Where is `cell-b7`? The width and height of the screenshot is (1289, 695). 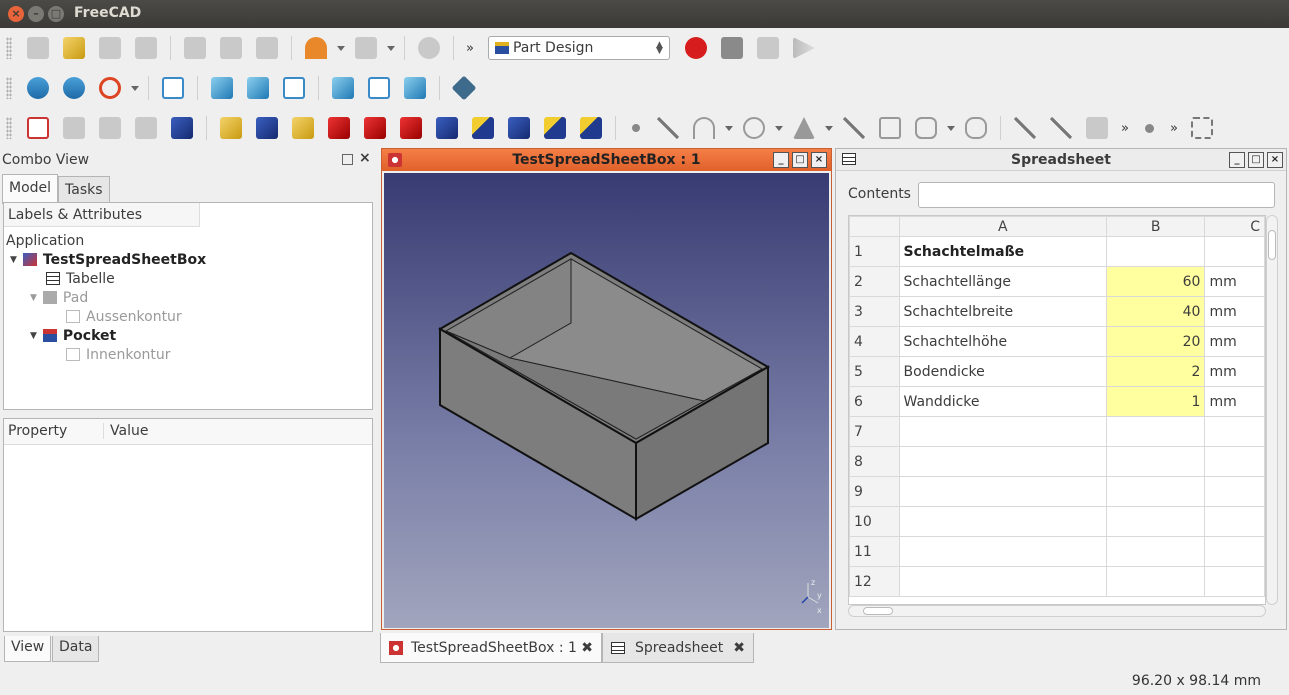 cell-b7 is located at coordinates (1155, 431).